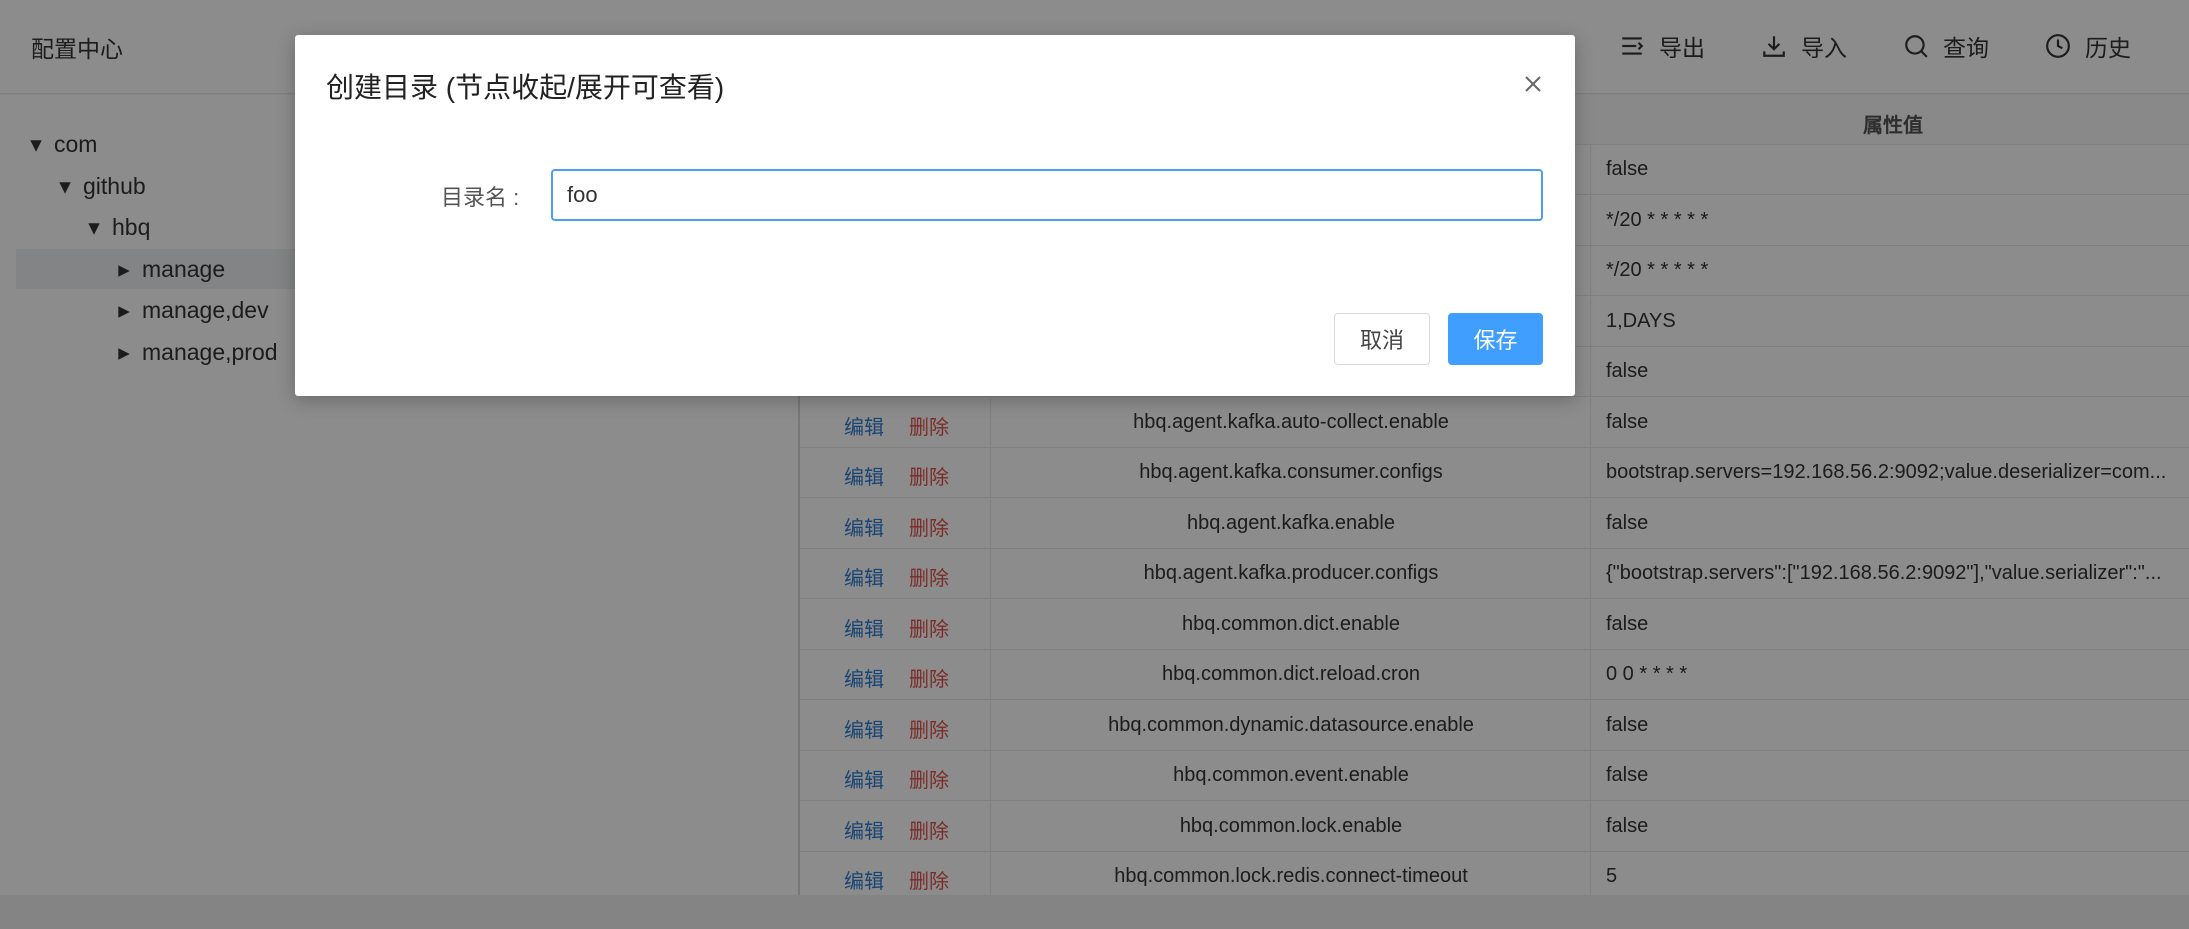 The image size is (2189, 929). Describe the element at coordinates (1382, 339) in the screenshot. I see `cancel-button: 取消` at that location.